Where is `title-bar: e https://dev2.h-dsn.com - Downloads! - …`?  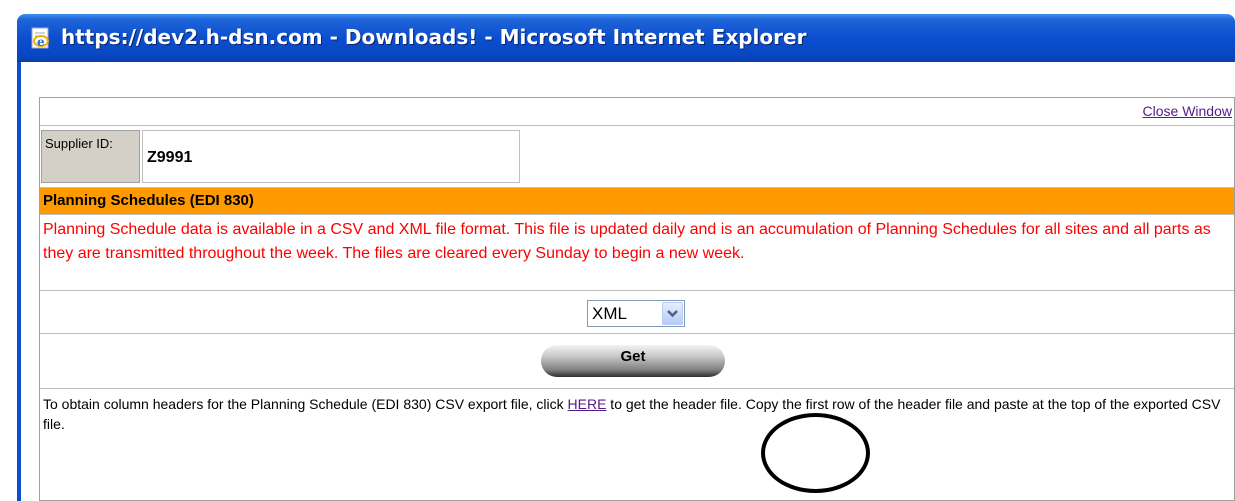 title-bar: e https://dev2.h-dsn.com - Downloads! - … is located at coordinates (626, 38).